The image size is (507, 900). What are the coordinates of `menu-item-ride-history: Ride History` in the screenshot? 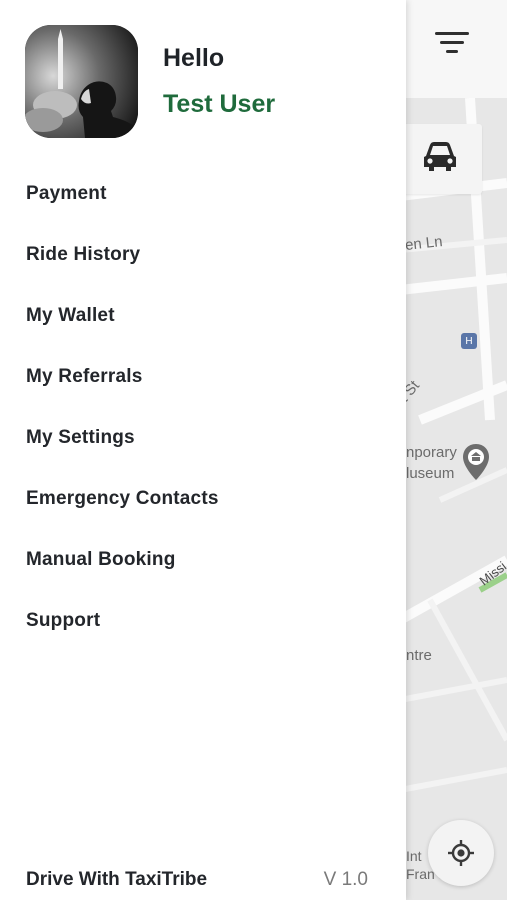 It's located at (203, 254).